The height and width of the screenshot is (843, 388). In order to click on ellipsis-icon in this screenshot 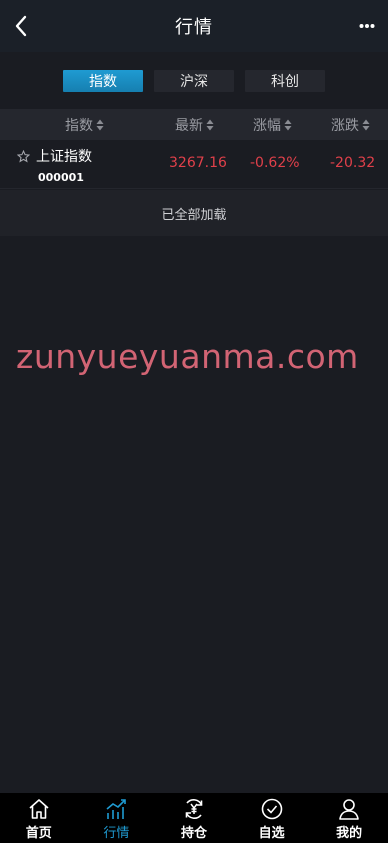, I will do `click(367, 26)`.